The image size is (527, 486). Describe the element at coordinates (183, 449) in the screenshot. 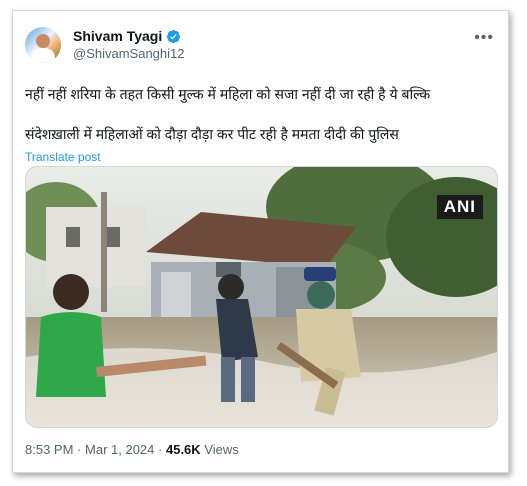

I see `views-count: 45.6K` at that location.